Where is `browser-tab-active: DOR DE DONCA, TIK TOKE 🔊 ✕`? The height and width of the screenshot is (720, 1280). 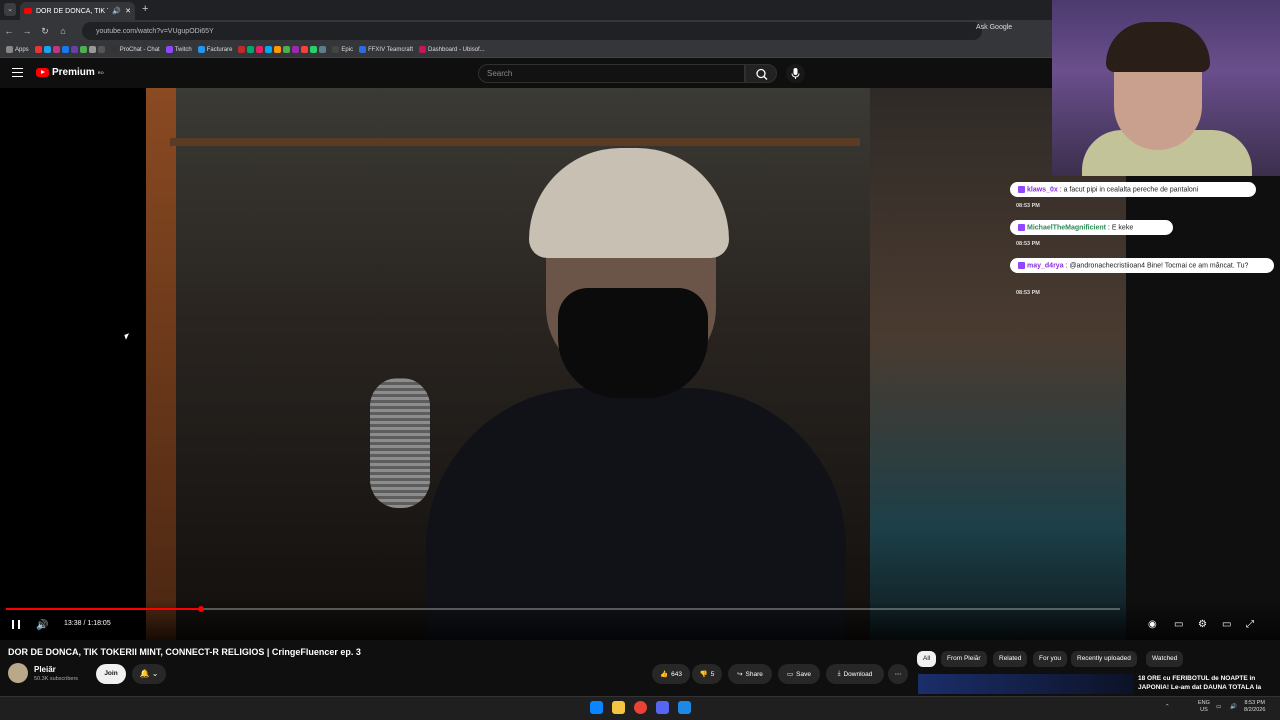
browser-tab-active: DOR DE DONCA, TIK TOKE 🔊 ✕ is located at coordinates (77, 11).